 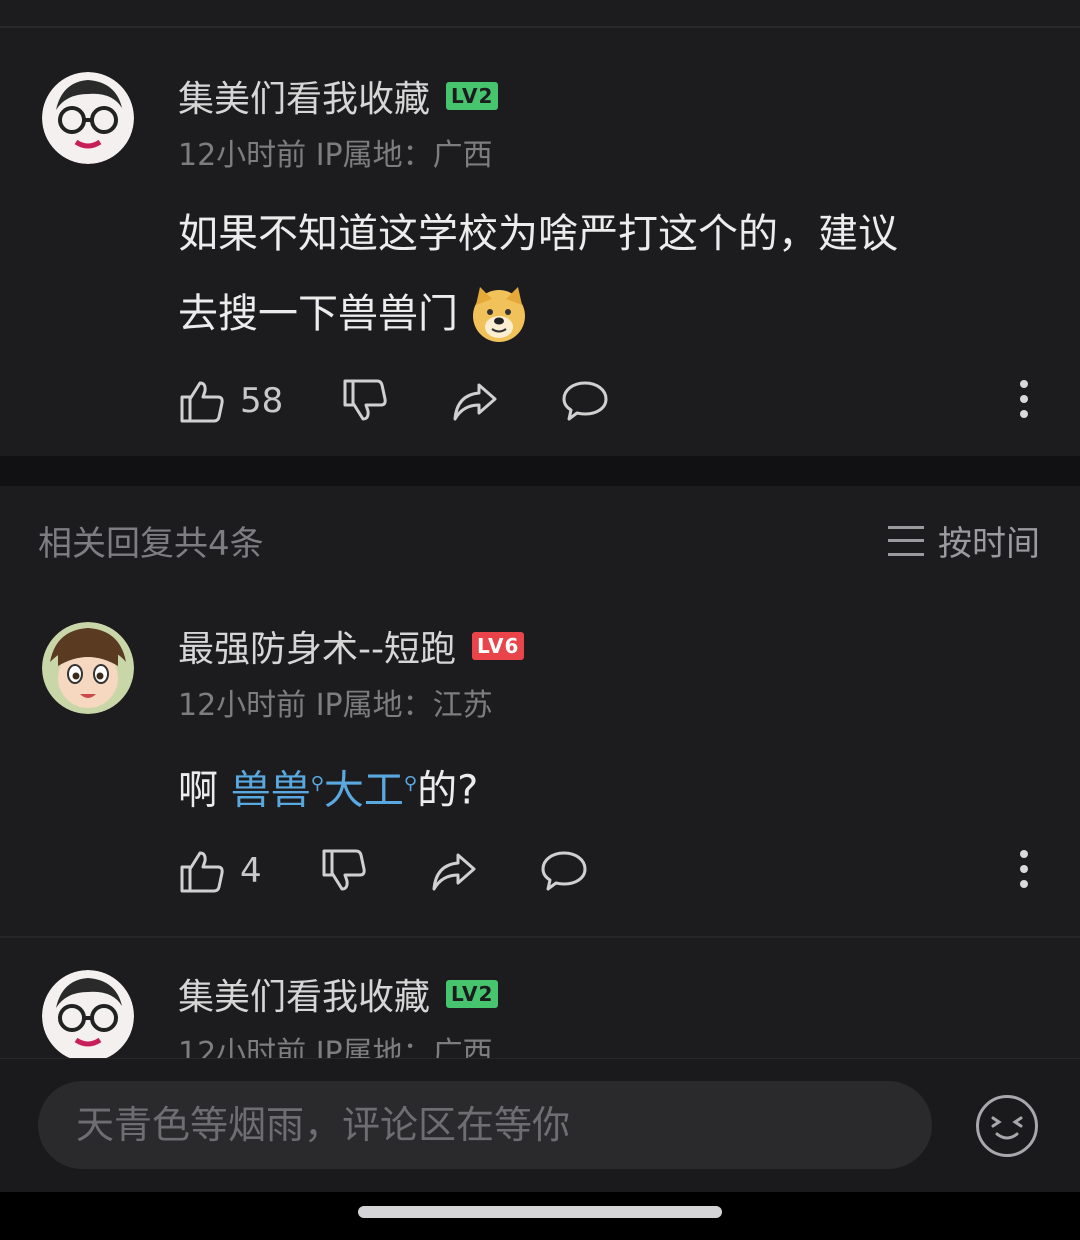 I want to click on sort-menu-icon, so click(x=906, y=540).